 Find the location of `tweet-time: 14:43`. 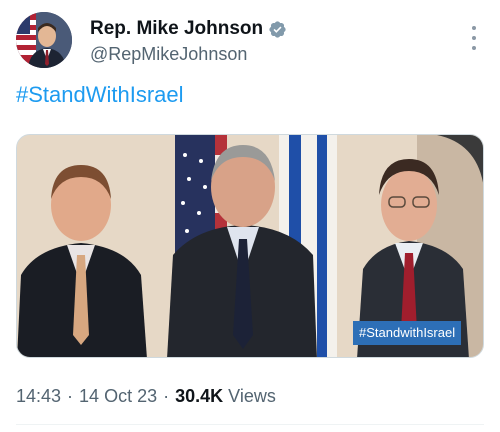

tweet-time: 14:43 is located at coordinates (38, 396).